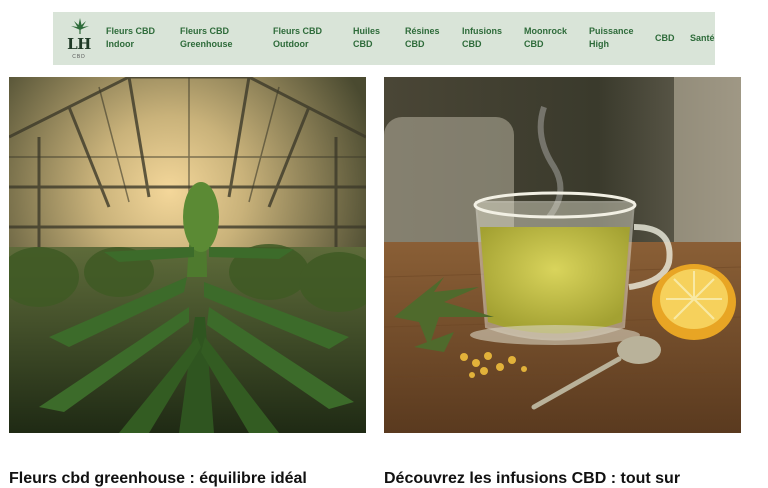 Image resolution: width=768 pixels, height=488 pixels. Describe the element at coordinates (562, 479) in the screenshot. I see `article-title-infusions: Découvrez les infusions CBD : tout sur` at that location.